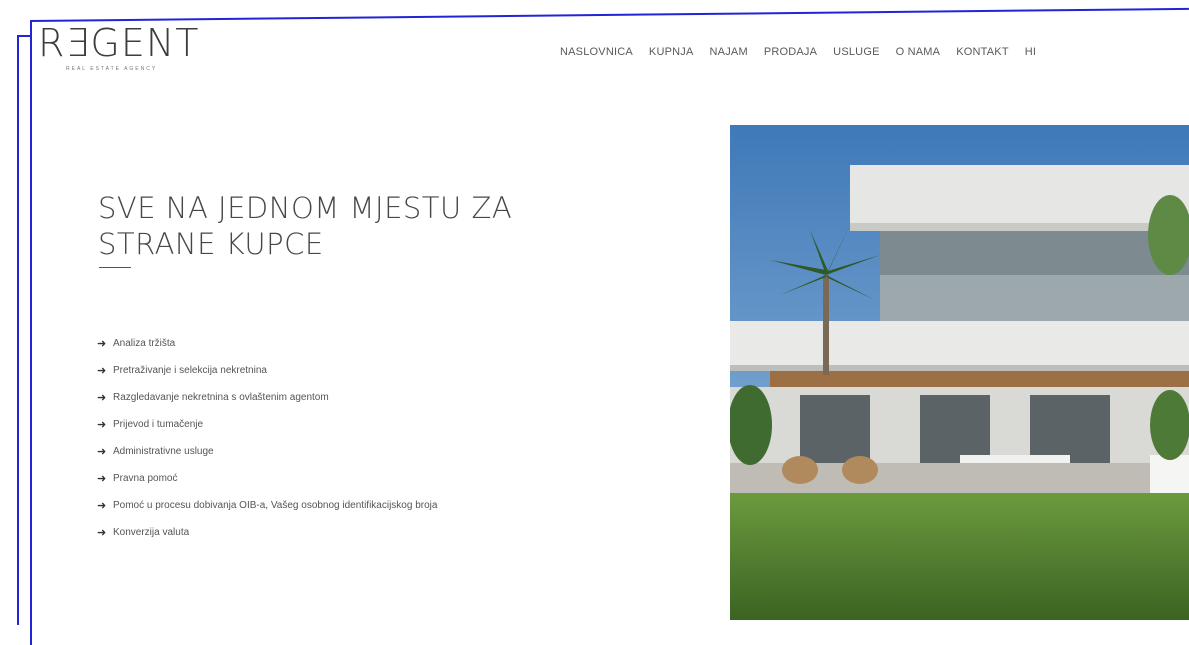 Image resolution: width=1189 pixels, height=645 pixels. Describe the element at coordinates (24, 36) in the screenshot. I see `frame-top-left-line` at that location.